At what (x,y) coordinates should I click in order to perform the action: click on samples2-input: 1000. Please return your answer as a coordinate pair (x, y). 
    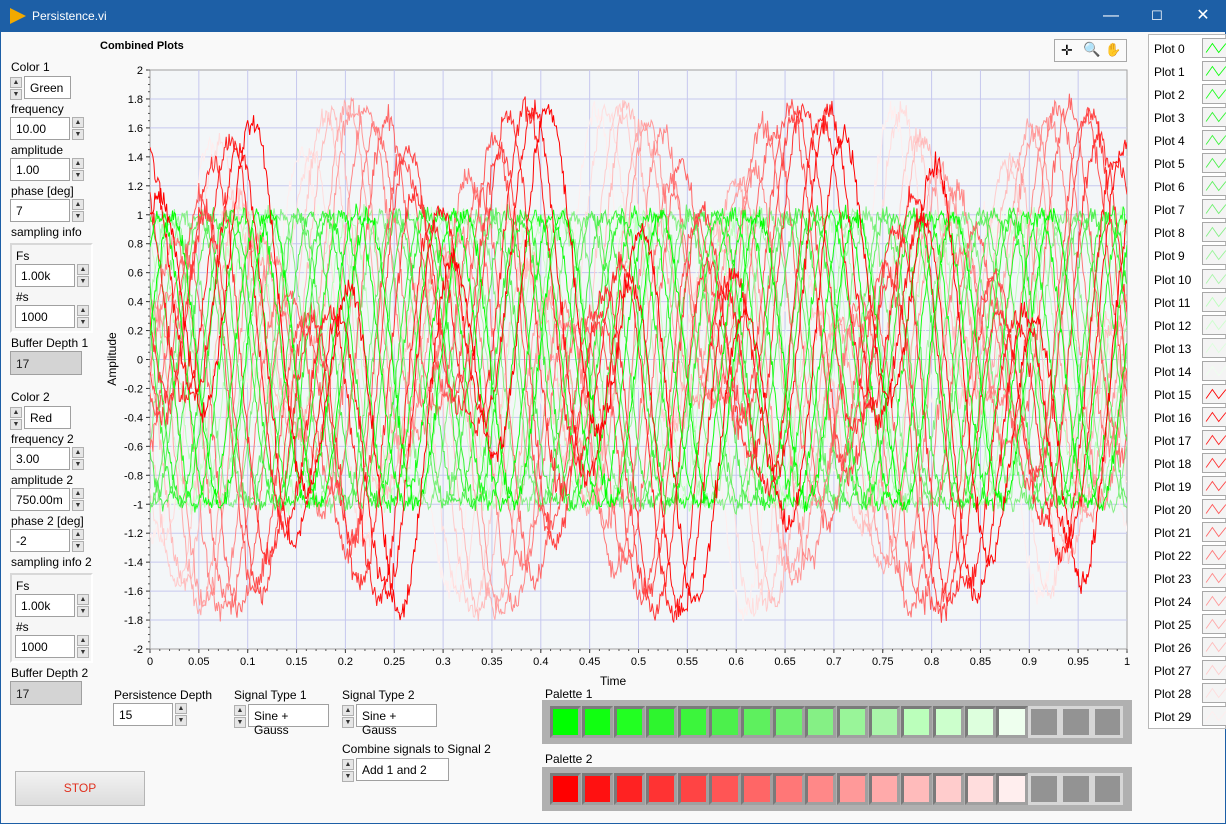
    Looking at the image, I should click on (45, 646).